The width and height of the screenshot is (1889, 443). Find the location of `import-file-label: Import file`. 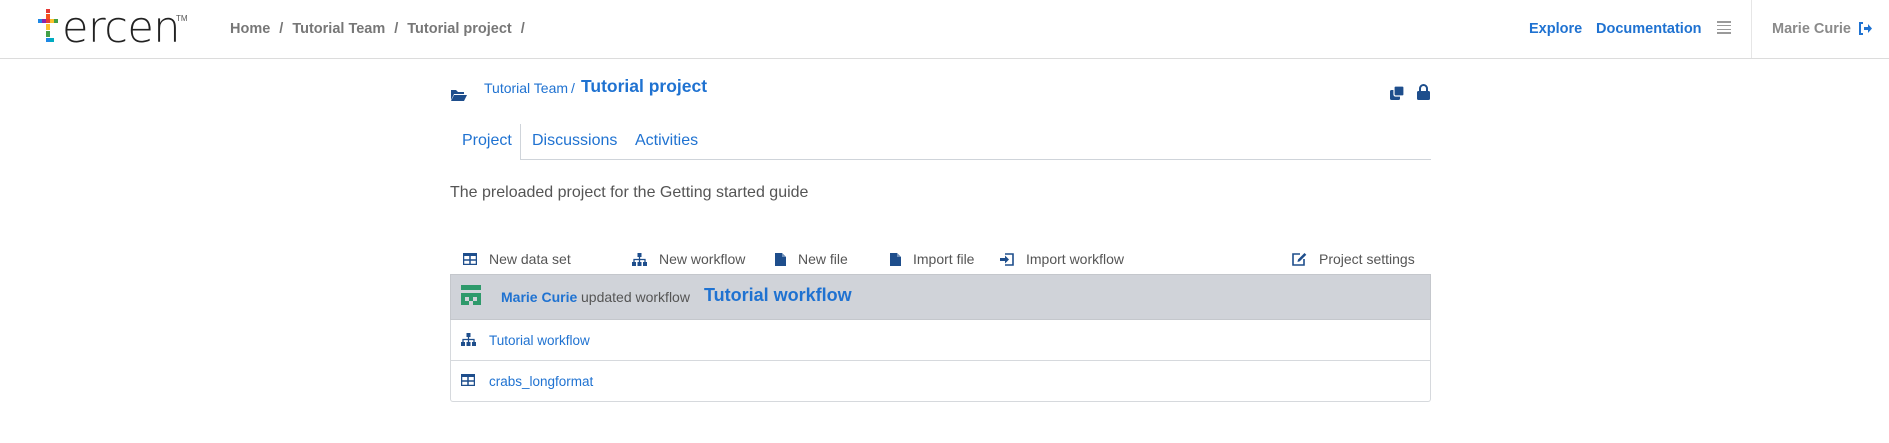

import-file-label: Import file is located at coordinates (944, 259).